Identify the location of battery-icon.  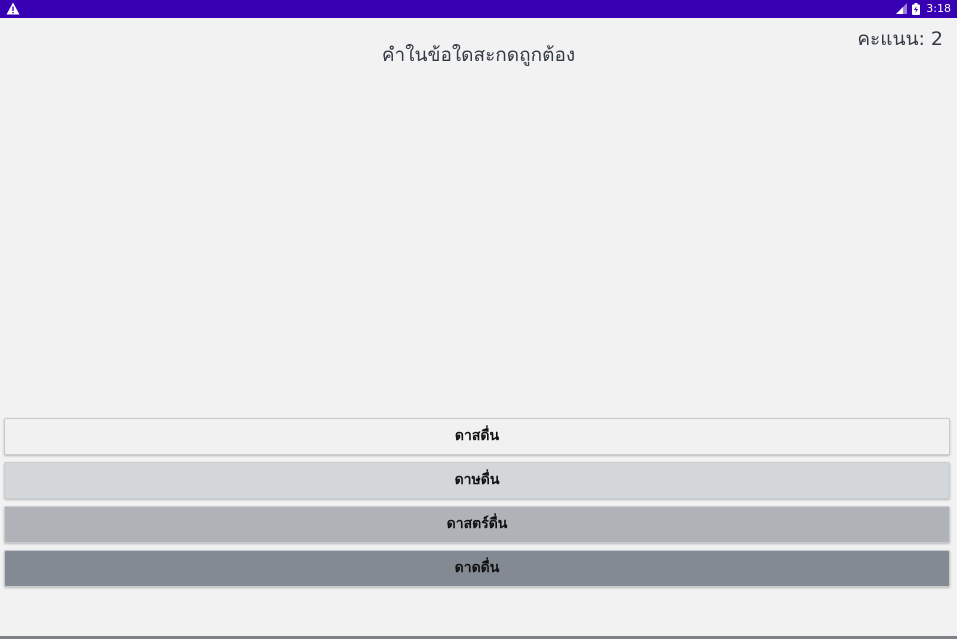
(916, 9).